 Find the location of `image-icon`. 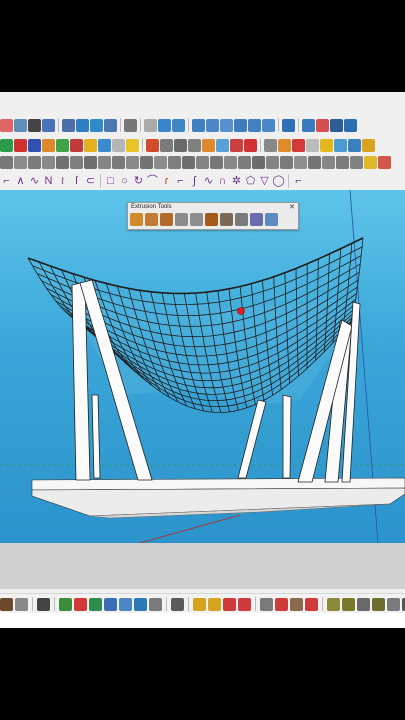

image-icon is located at coordinates (393, 604).